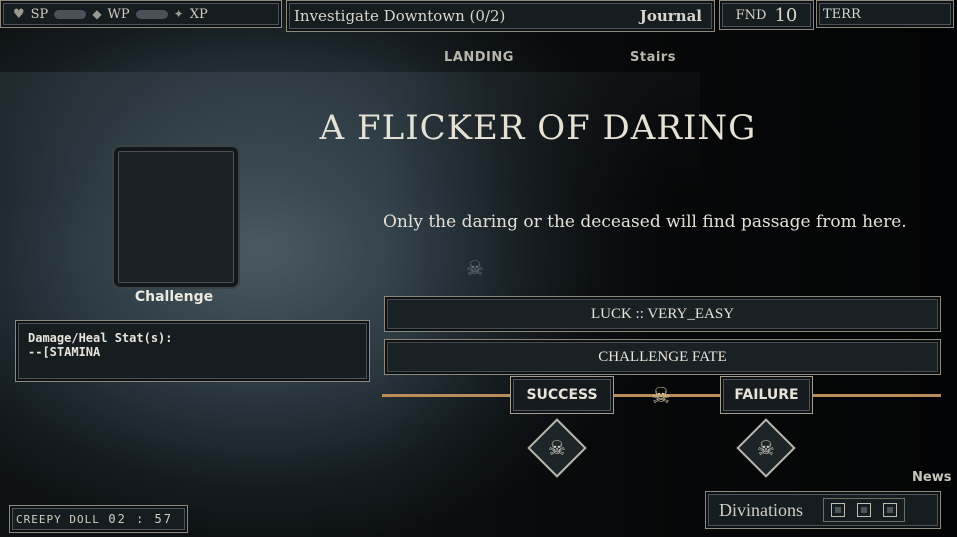 The image size is (957, 537). Describe the element at coordinates (671, 16) in the screenshot. I see `journal-button: Journal` at that location.